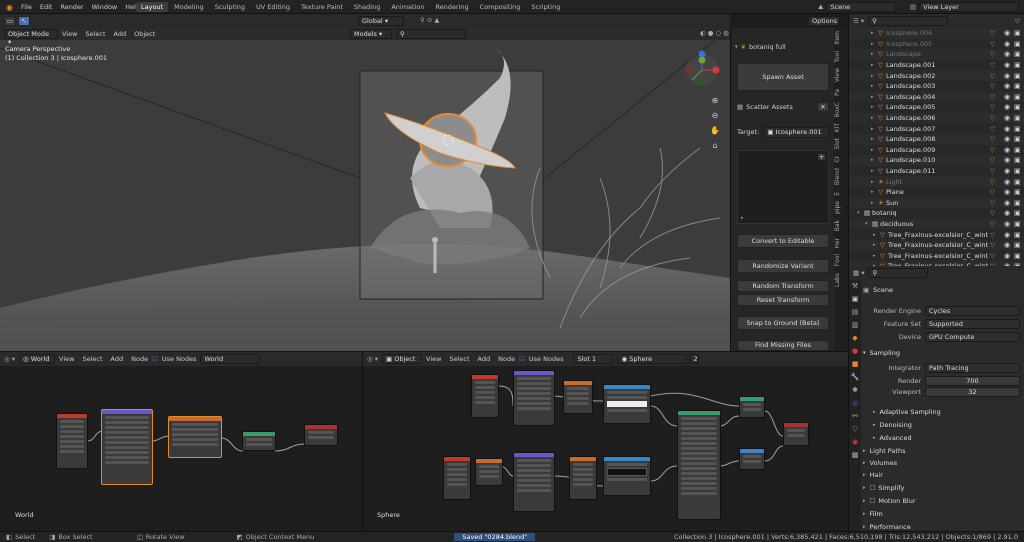 The width and height of the screenshot is (1024, 542). Describe the element at coordinates (837, 194) in the screenshot. I see `sidebar-tab-e: E` at that location.